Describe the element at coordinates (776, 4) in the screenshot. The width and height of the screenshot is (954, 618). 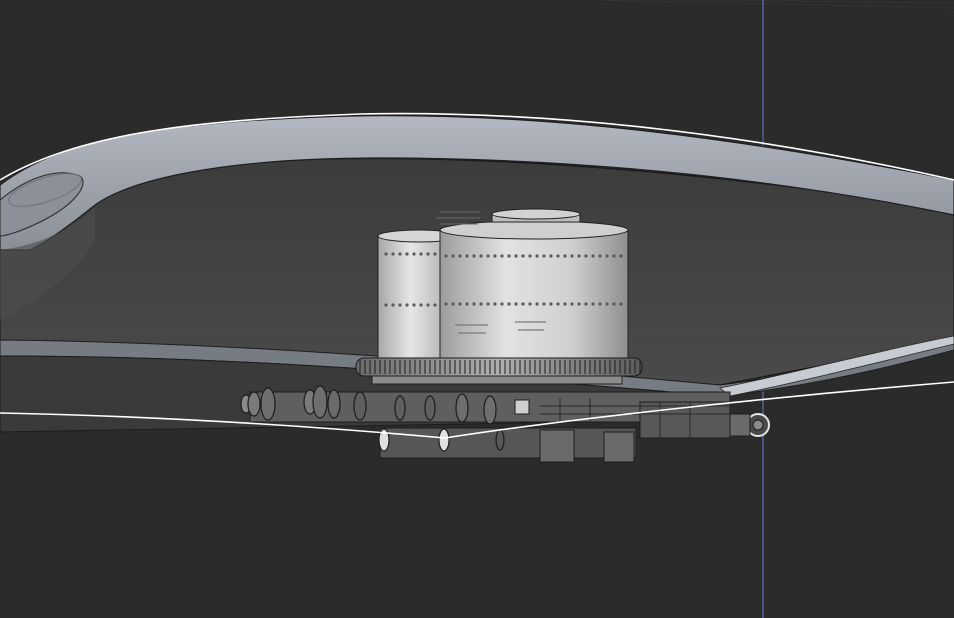
I see `grid-lines` at that location.